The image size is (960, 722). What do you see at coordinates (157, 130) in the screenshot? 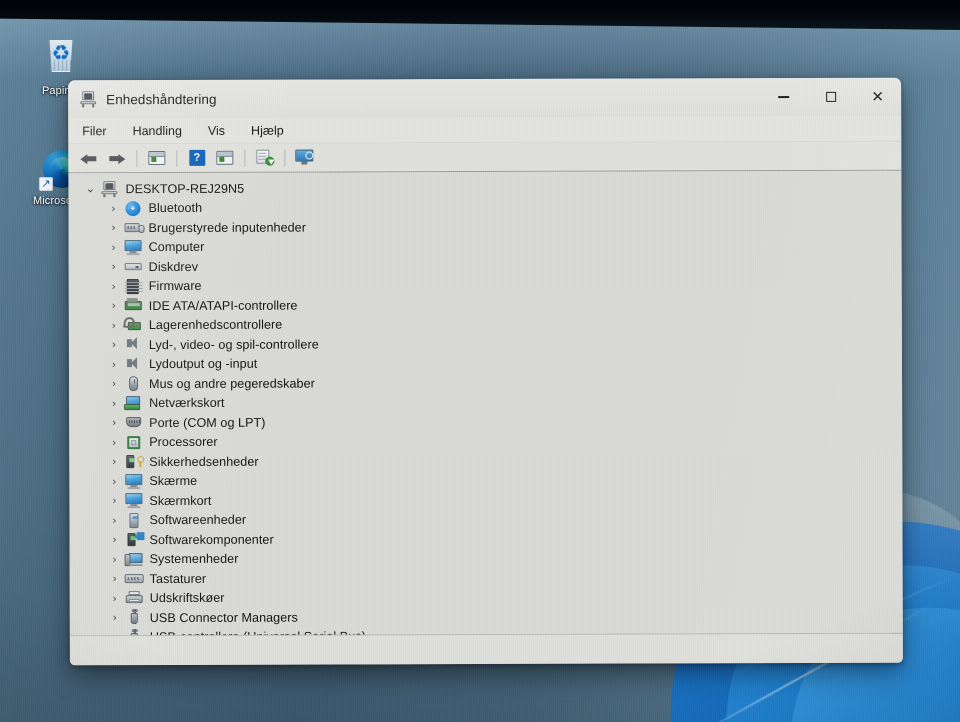
I see `menu-item-handling: Handling` at bounding box center [157, 130].